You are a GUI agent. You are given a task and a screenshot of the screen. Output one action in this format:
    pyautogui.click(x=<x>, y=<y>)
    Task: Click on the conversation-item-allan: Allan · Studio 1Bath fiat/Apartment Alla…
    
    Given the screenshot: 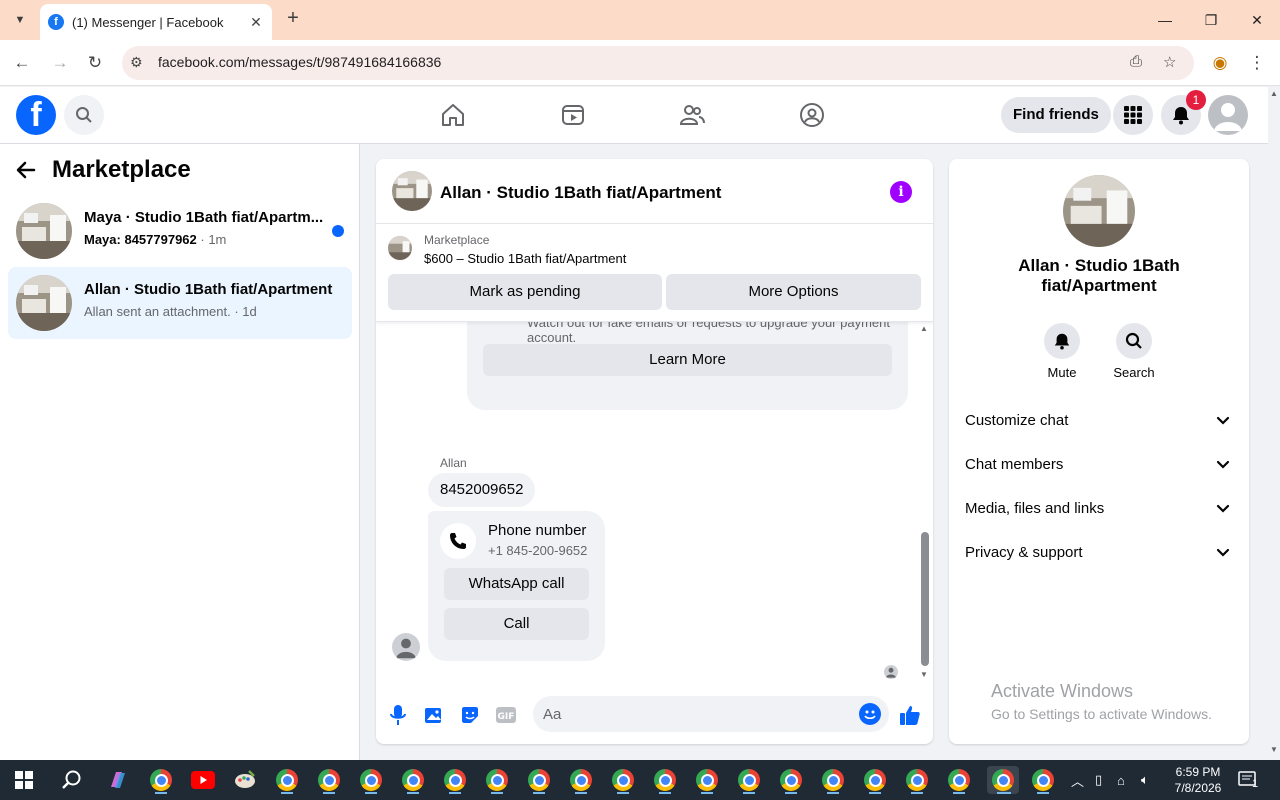 What is the action you would take?
    pyautogui.click(x=180, y=303)
    